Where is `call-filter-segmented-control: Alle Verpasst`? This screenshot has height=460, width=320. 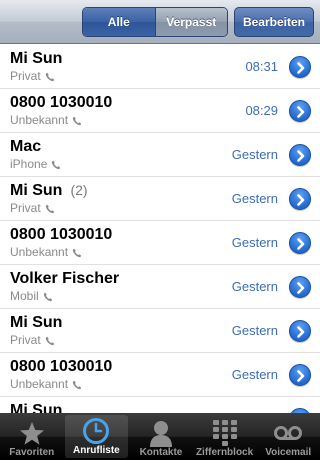 call-filter-segmented-control: Alle Verpasst is located at coordinates (155, 22).